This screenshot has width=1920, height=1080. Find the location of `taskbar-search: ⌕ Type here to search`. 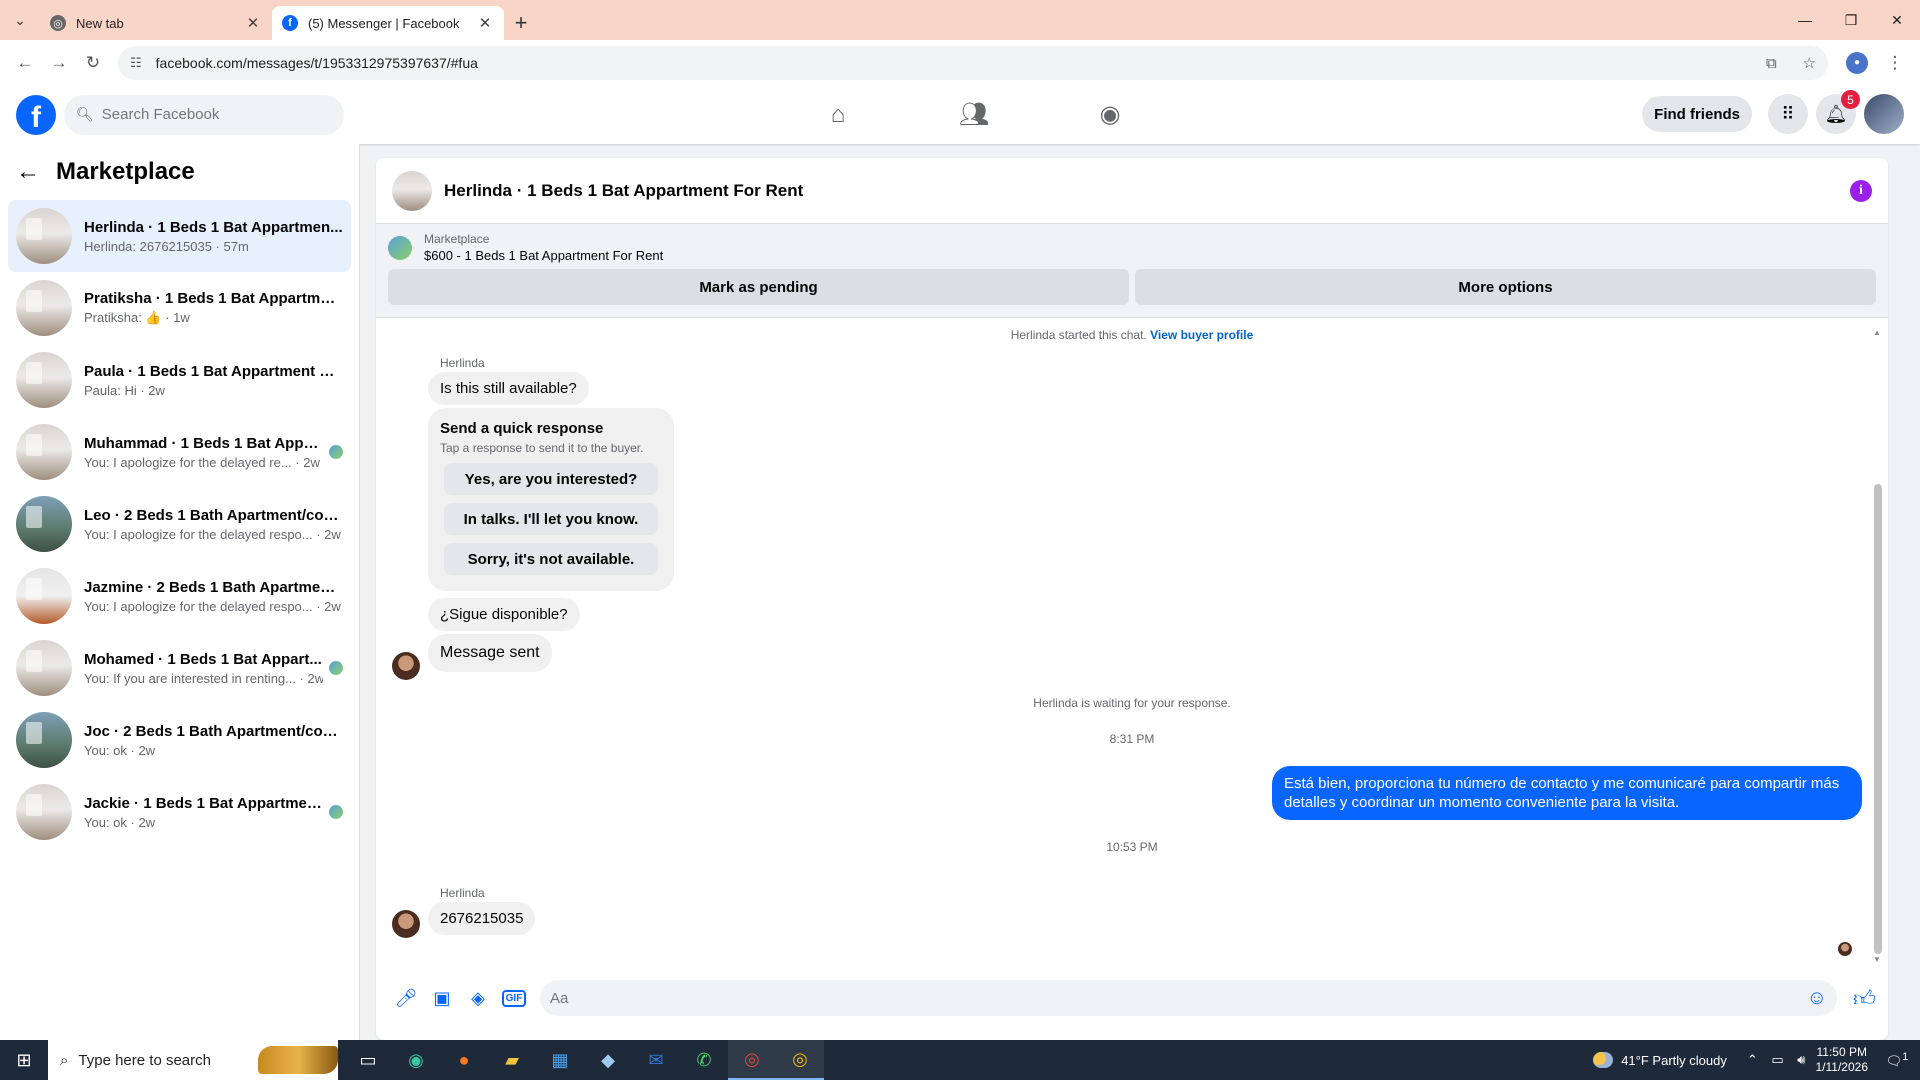

taskbar-search: ⌕ Type here to search is located at coordinates (193, 1060).